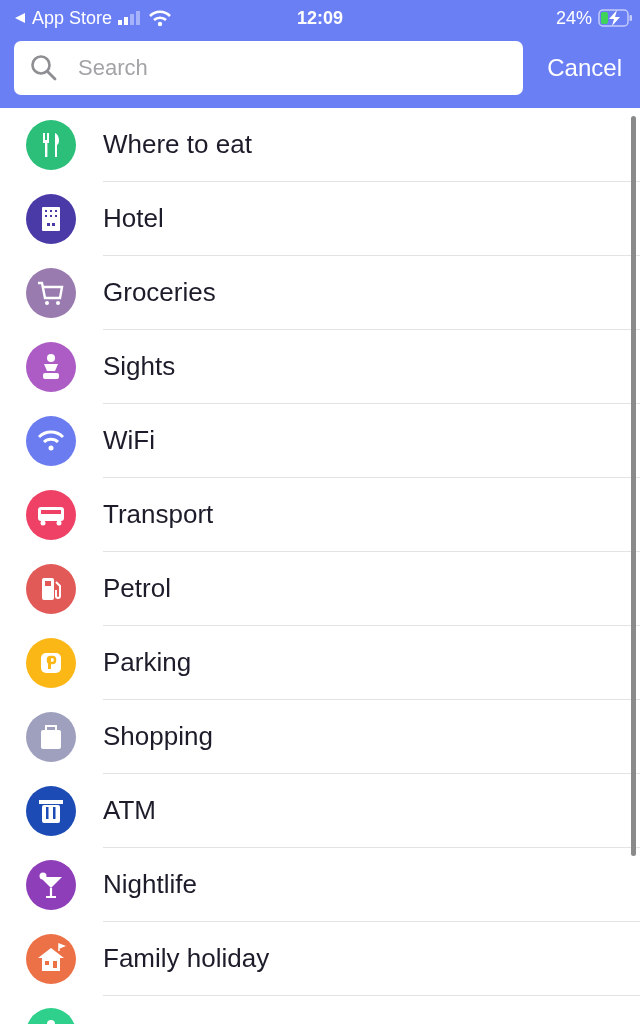 The height and width of the screenshot is (1024, 640). Describe the element at coordinates (72, 18) in the screenshot. I see `back-app-label: App Store` at that location.